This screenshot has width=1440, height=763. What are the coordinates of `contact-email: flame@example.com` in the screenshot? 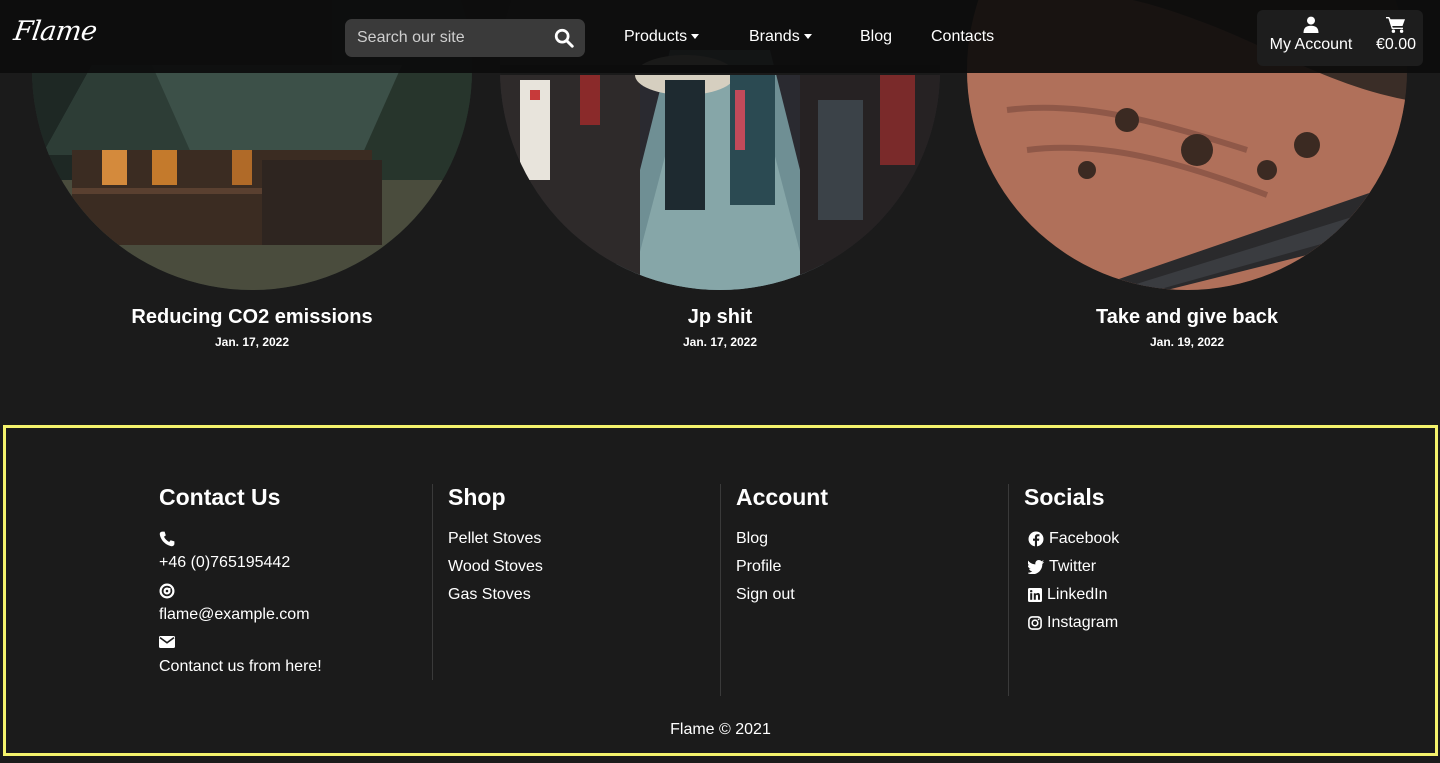 It's located at (234, 614).